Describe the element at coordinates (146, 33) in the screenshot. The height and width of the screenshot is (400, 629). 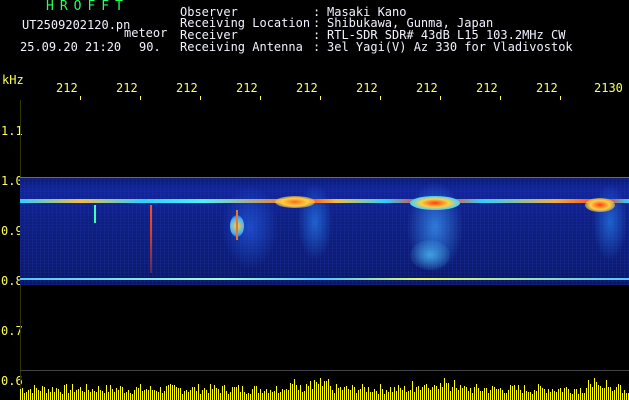
I see `category-label: meteor` at that location.